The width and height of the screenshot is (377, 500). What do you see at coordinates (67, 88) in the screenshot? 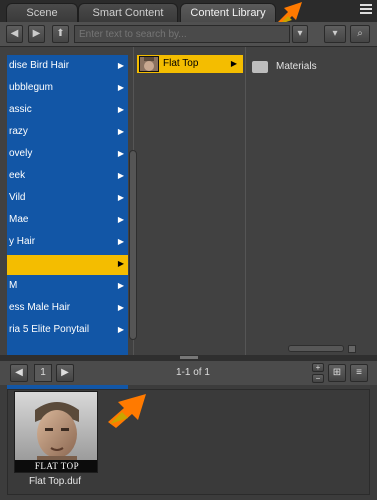
I see `list-item: ubblegum ▶` at bounding box center [67, 88].